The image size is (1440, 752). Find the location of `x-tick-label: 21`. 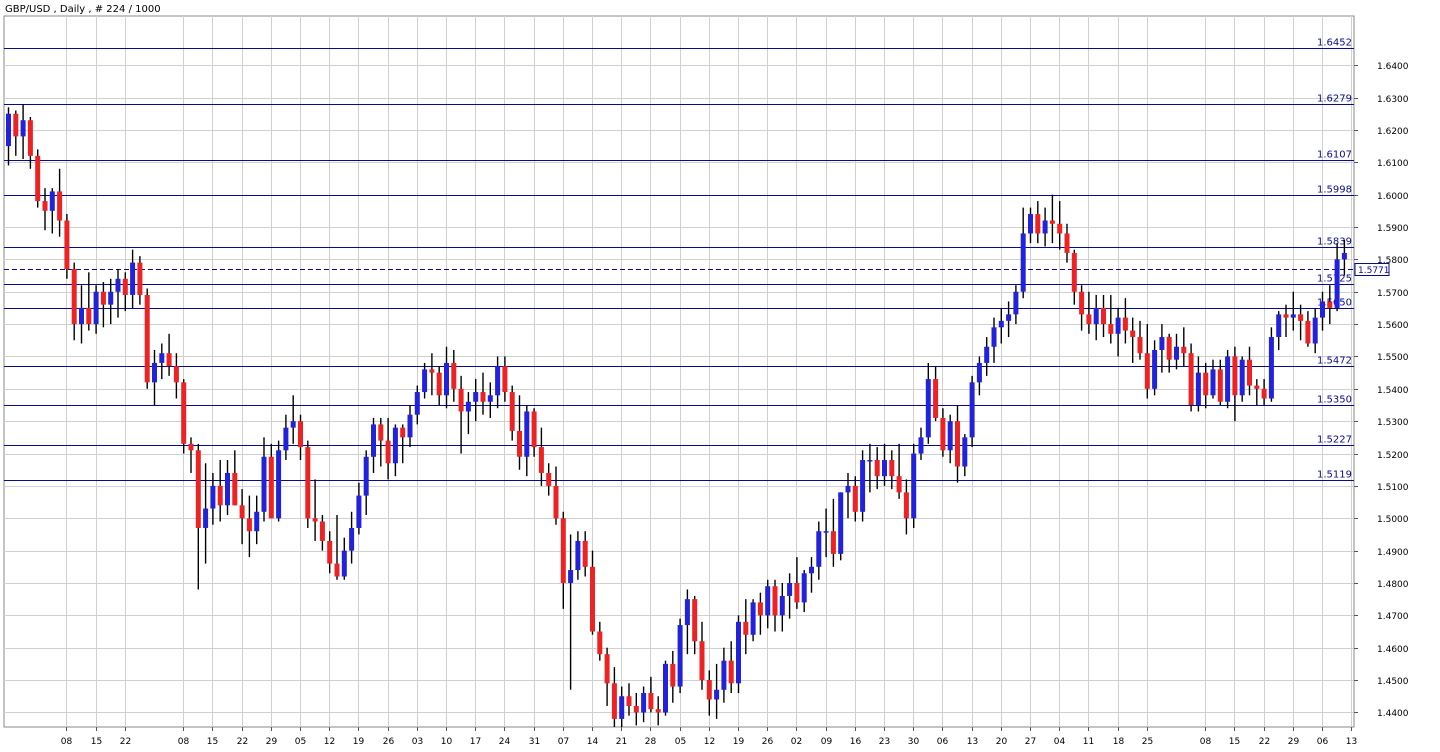

x-tick-label: 21 is located at coordinates (621, 742).